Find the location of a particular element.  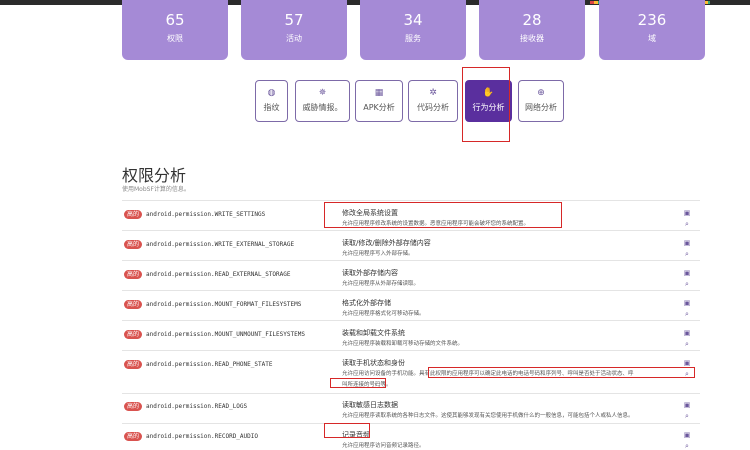

stat-label: 接收器 is located at coordinates (532, 38).